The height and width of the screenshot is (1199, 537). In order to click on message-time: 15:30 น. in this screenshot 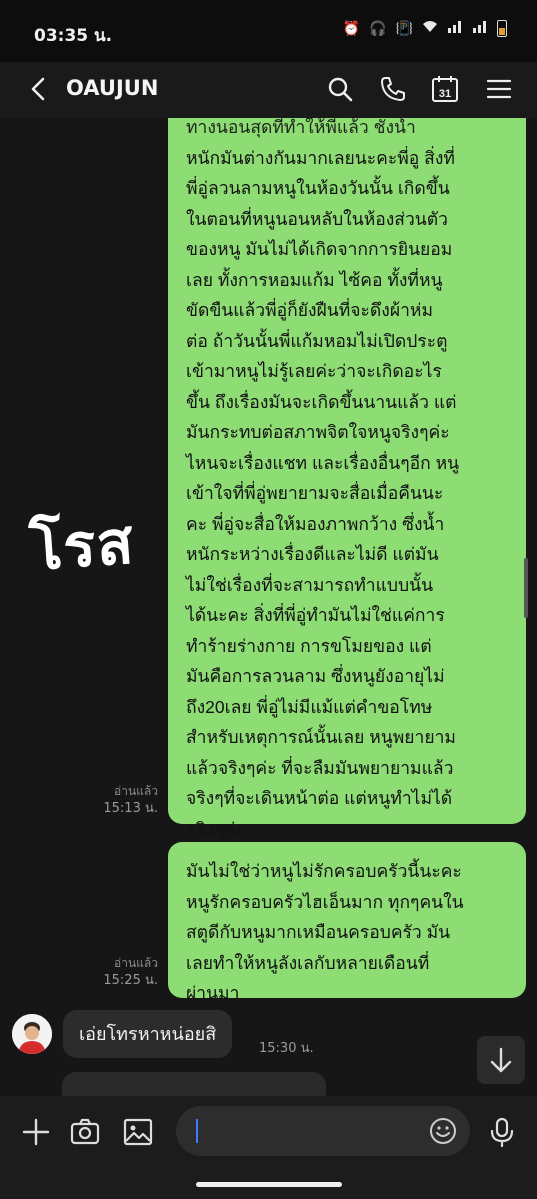, I will do `click(286, 1048)`.